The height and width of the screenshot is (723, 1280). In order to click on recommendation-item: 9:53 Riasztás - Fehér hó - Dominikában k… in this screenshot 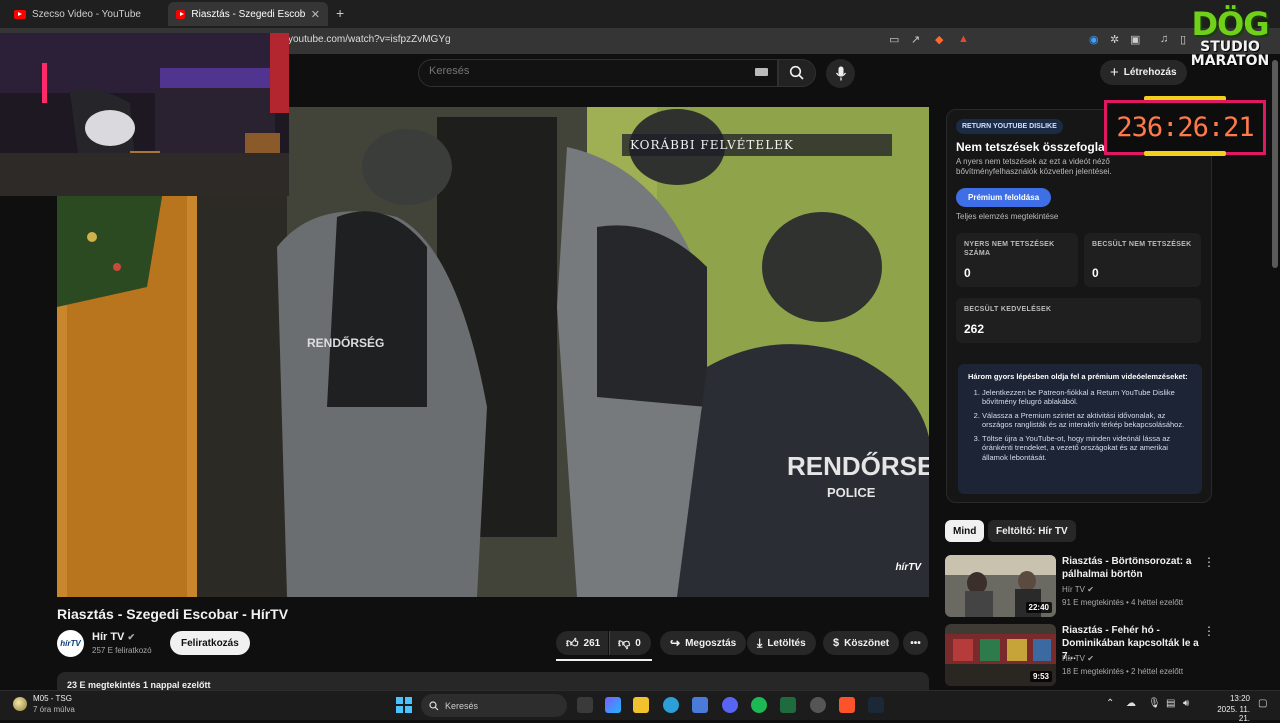, I will do `click(1080, 656)`.